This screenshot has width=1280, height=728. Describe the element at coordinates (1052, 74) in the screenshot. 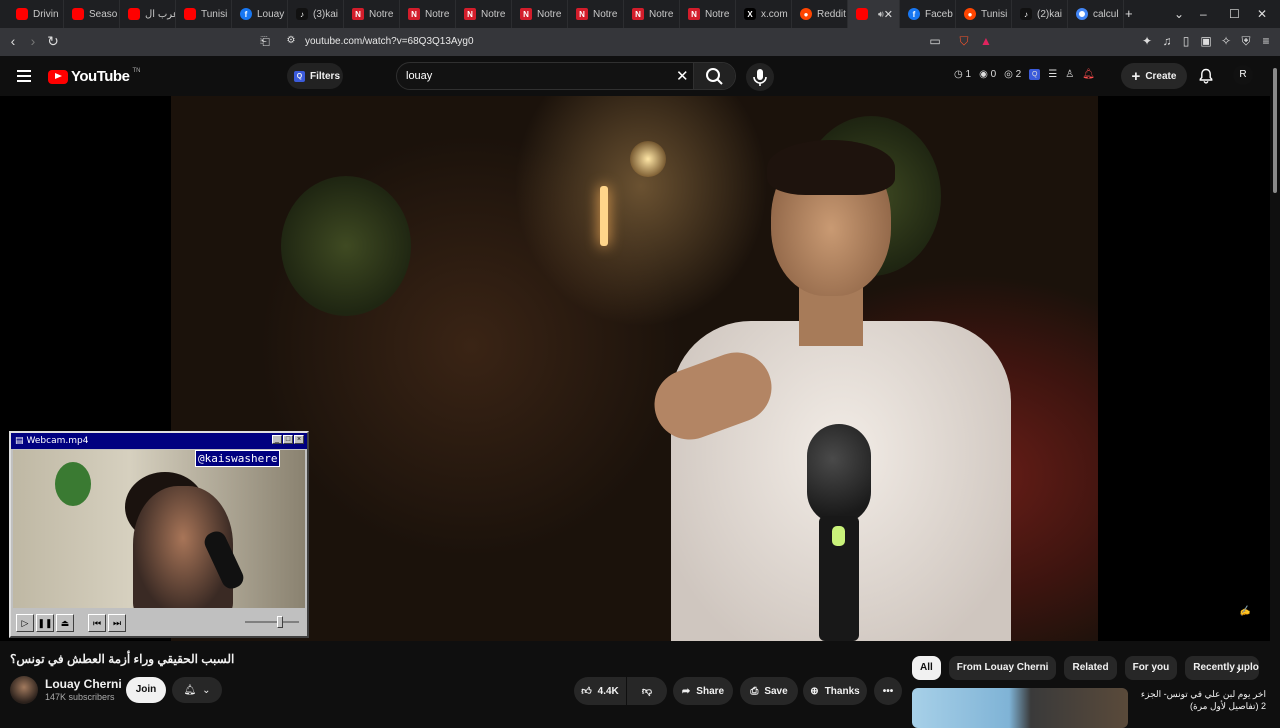

I see `list-icon: ☰` at that location.